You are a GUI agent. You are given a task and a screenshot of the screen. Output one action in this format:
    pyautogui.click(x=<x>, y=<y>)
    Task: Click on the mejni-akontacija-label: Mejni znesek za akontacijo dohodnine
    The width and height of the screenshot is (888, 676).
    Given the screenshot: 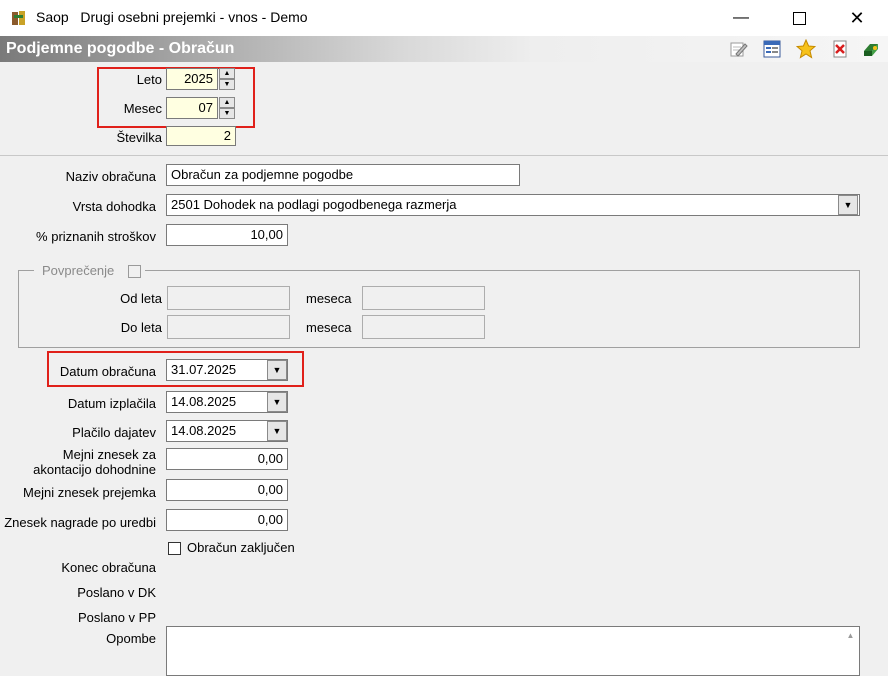 What is the action you would take?
    pyautogui.click(x=94, y=462)
    